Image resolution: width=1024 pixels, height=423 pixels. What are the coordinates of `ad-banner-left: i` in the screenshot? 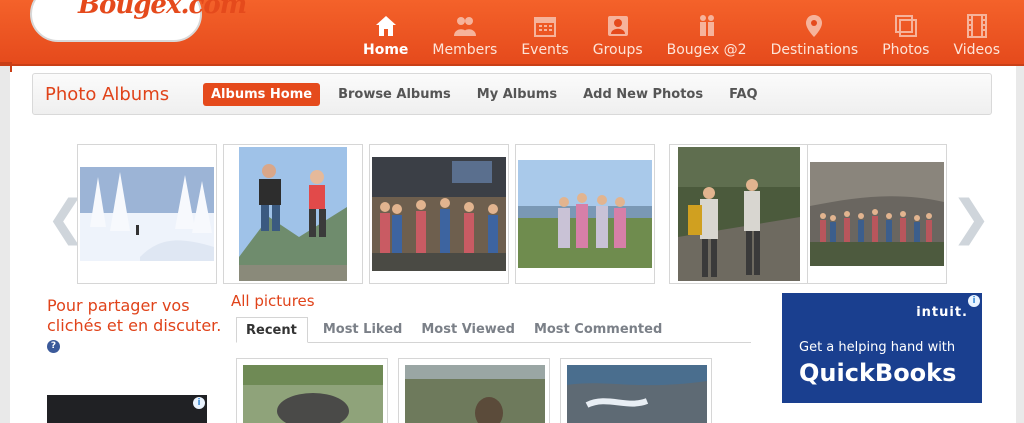 It's located at (127, 409).